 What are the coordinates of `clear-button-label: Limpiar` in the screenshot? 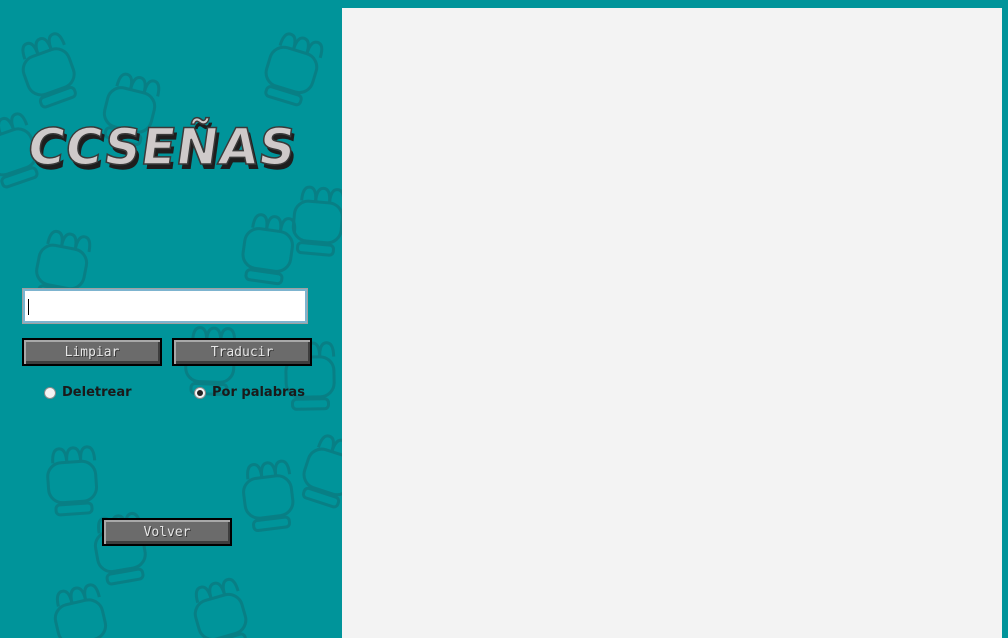 It's located at (92, 352).